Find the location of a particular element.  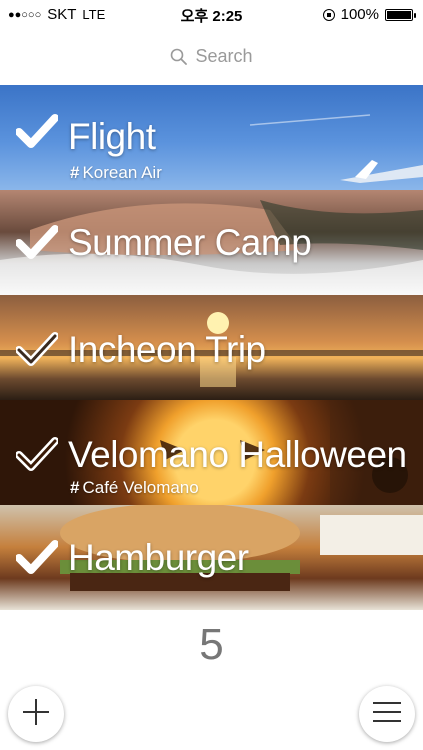

item-title: Hamburger is located at coordinates (158, 557).